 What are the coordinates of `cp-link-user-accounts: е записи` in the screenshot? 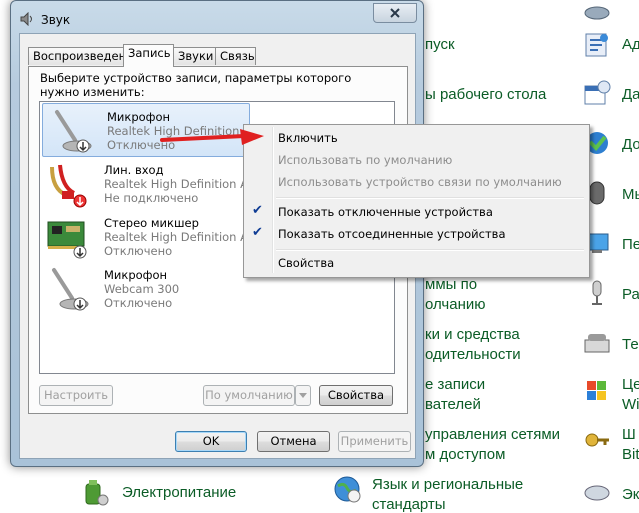 It's located at (455, 384).